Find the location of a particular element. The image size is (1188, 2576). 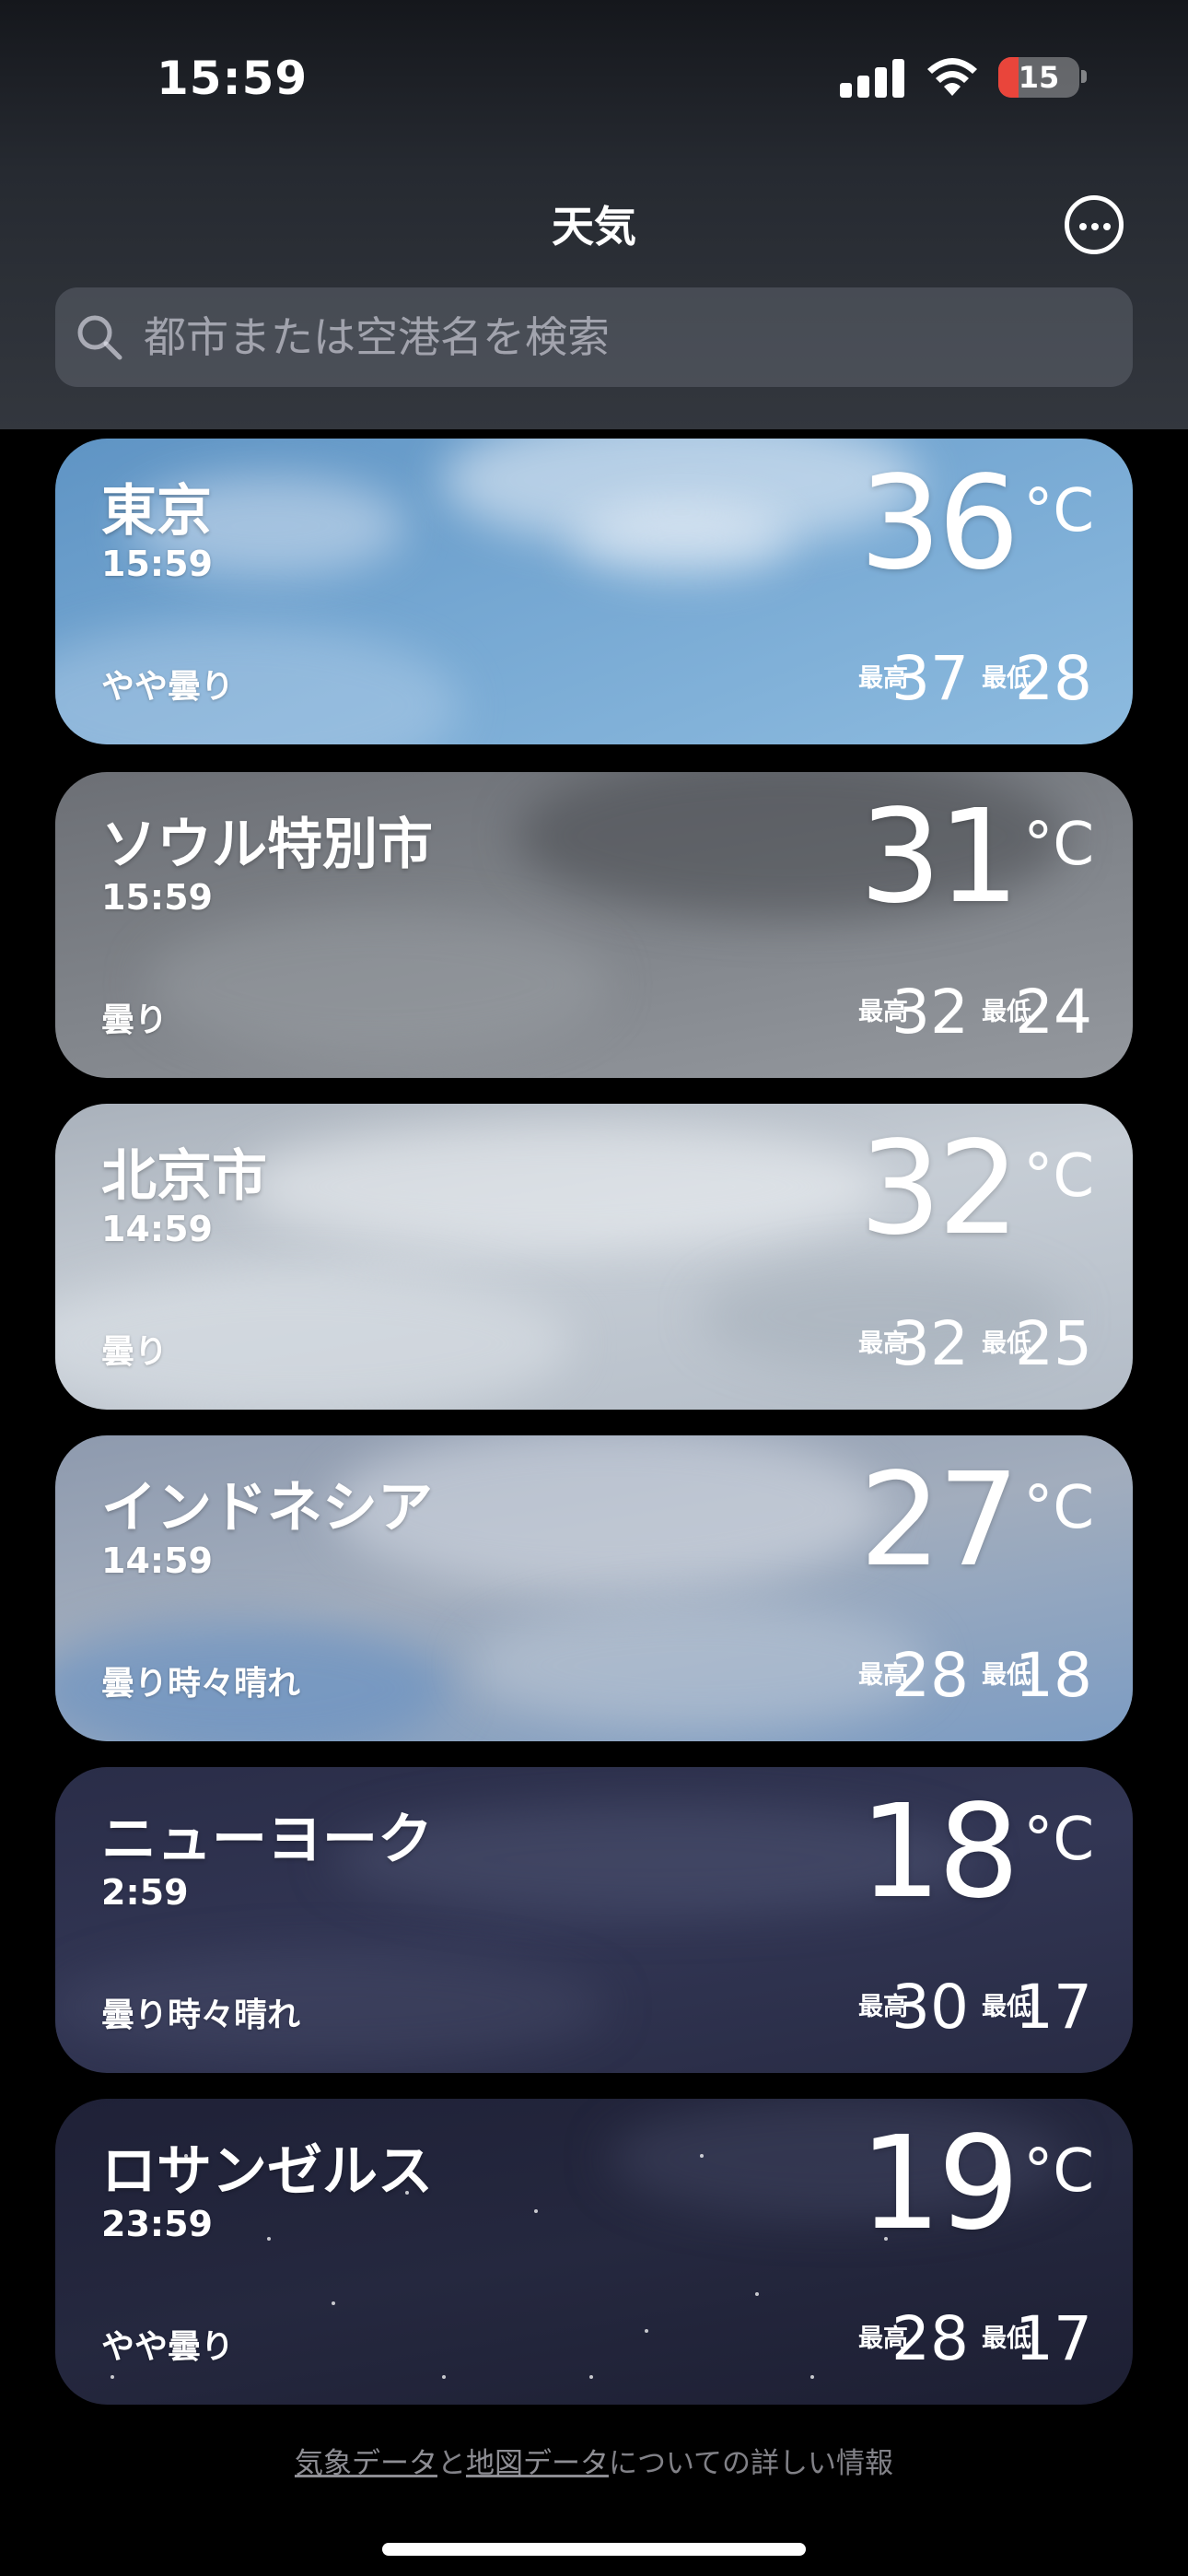

more-options-button is located at coordinates (1094, 224).